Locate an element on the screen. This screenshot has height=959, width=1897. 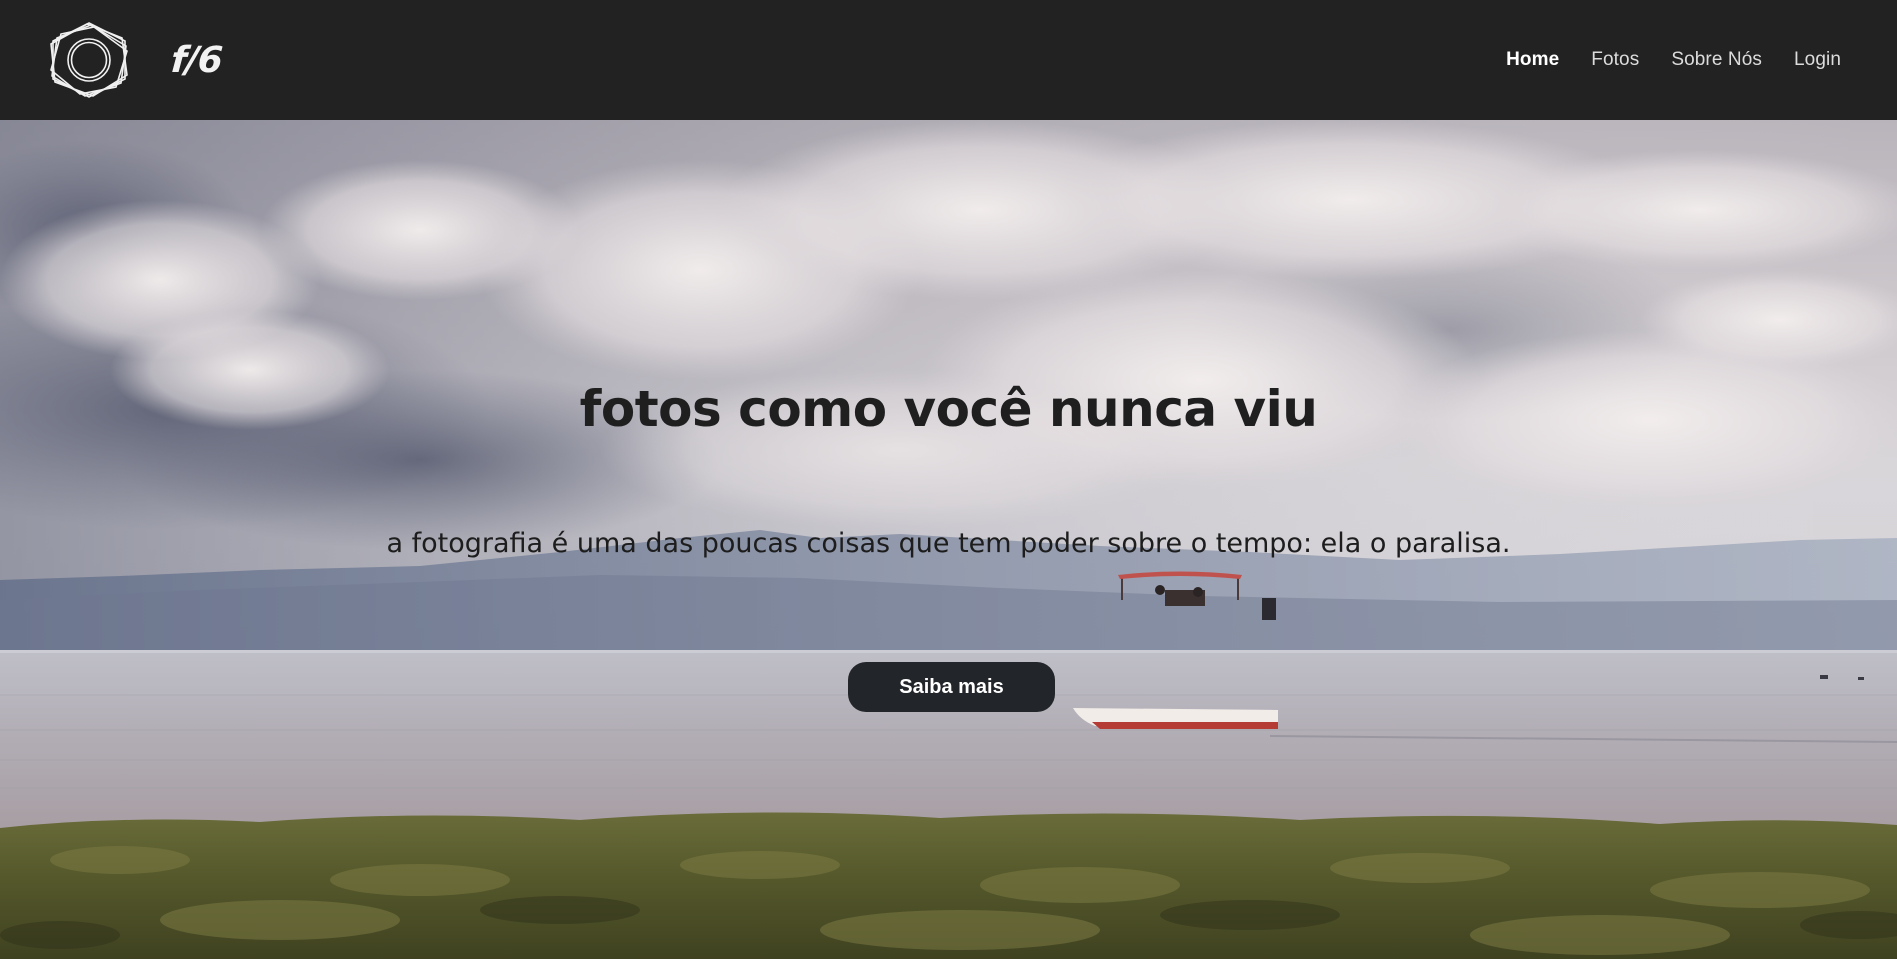
nav-link-home: Home is located at coordinates (1532, 59).